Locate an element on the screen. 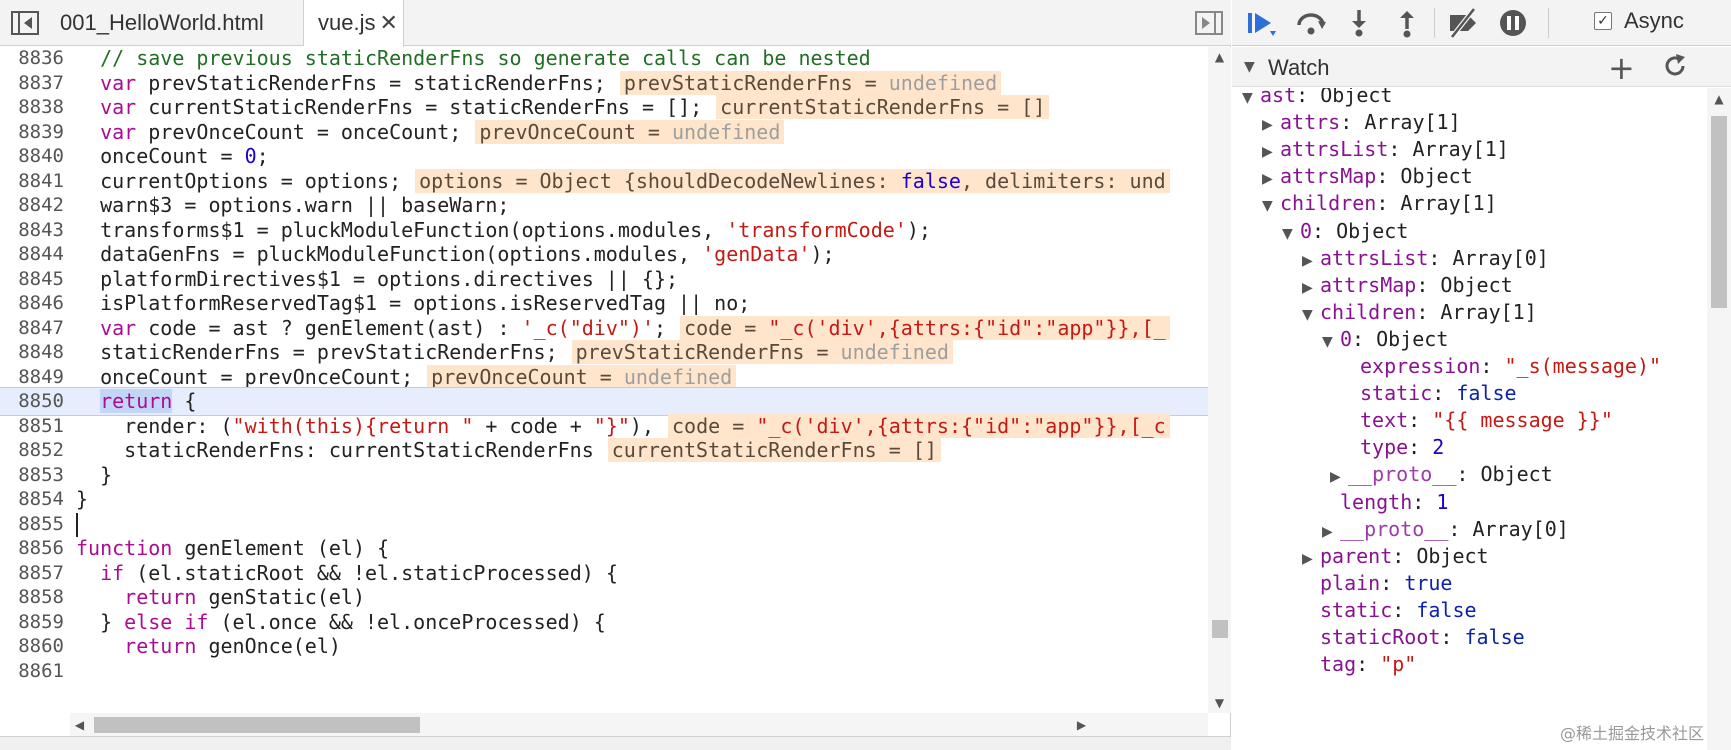 This screenshot has height=750, width=1731. pause-on-exceptions-icon is located at coordinates (1513, 23).